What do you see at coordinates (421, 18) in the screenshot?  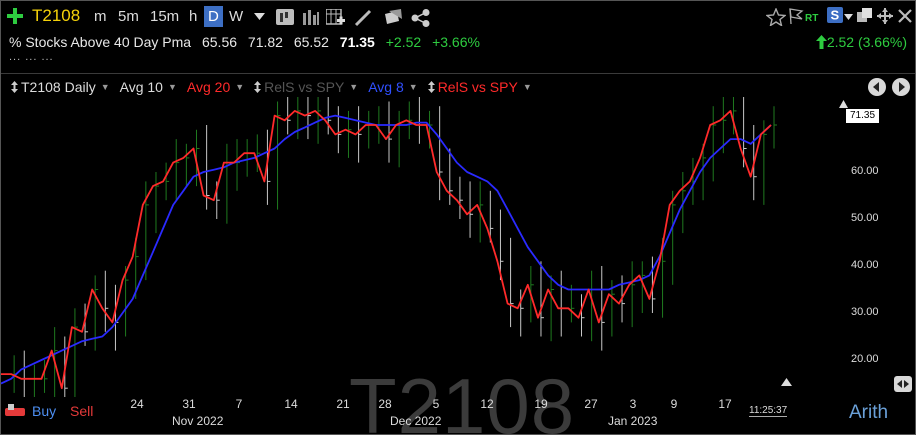 I see `share-icon` at bounding box center [421, 18].